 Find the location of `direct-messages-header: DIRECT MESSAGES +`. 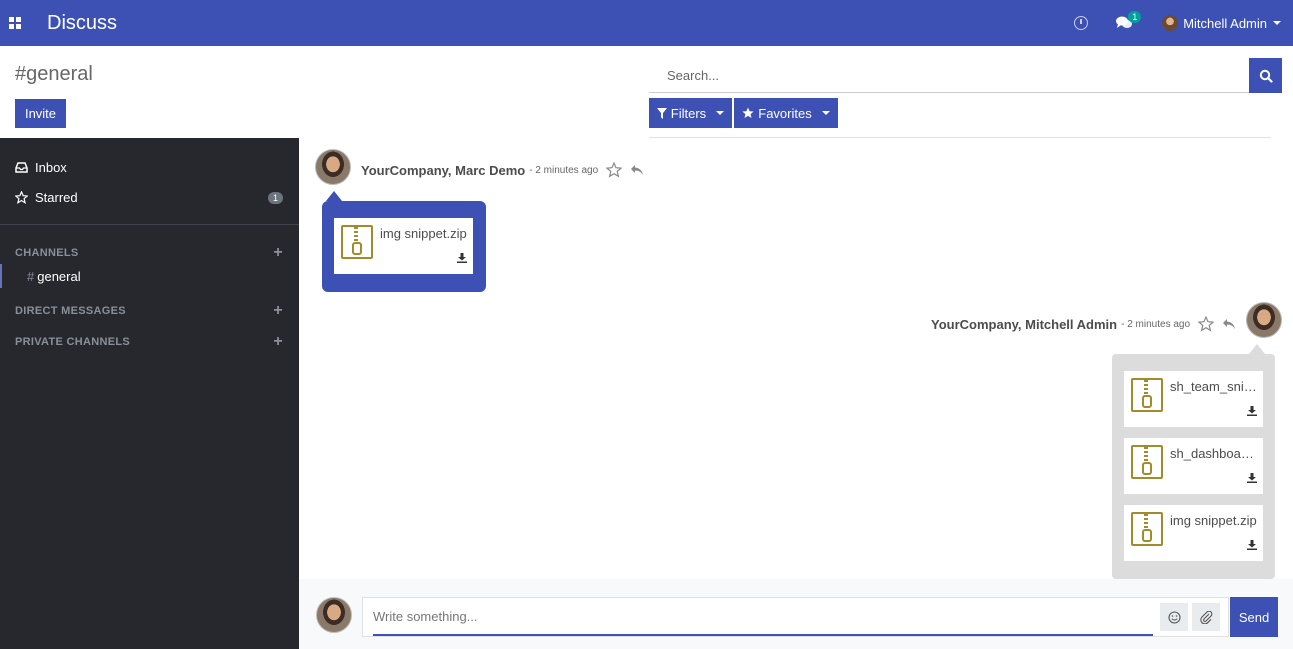

direct-messages-header: DIRECT MESSAGES + is located at coordinates (149, 311).